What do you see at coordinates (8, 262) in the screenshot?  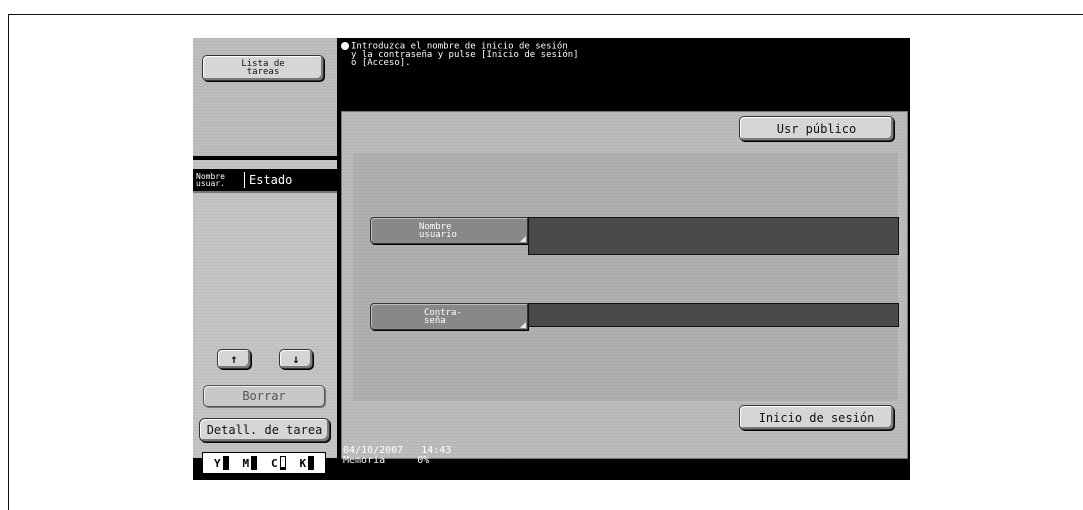 I see `page-frame-left` at bounding box center [8, 262].